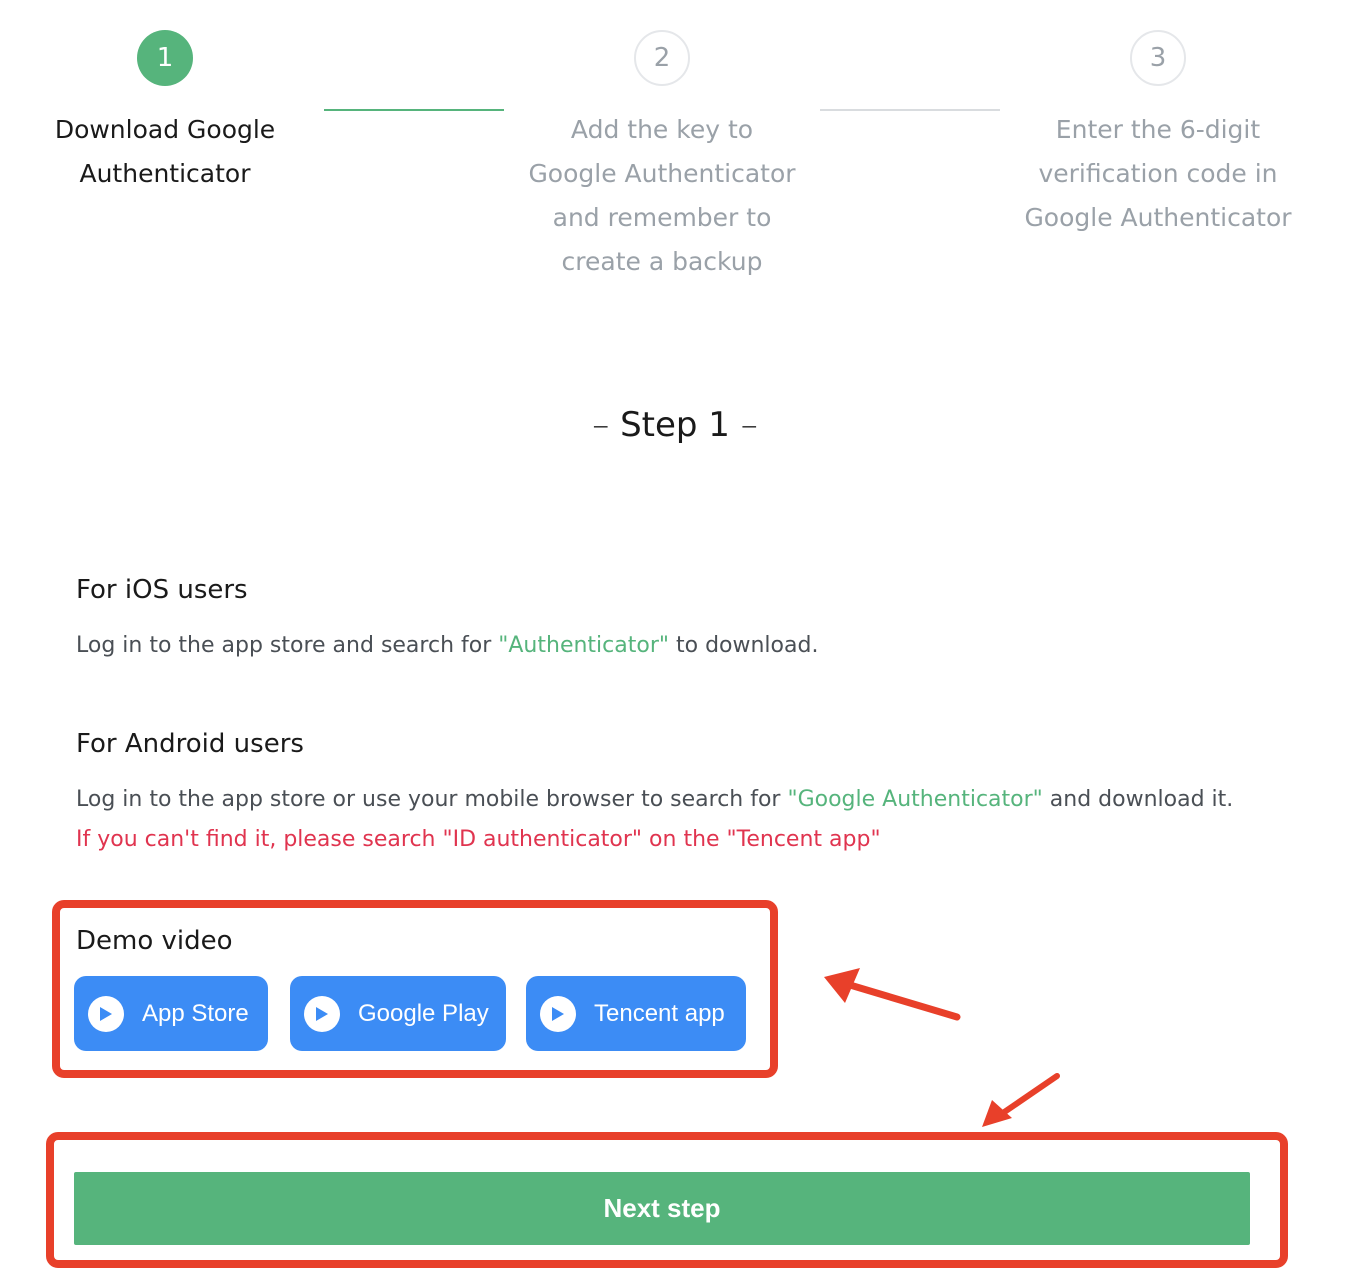 This screenshot has height=1268, width=1350. What do you see at coordinates (942, 1047) in the screenshot?
I see `annotation-arrows` at bounding box center [942, 1047].